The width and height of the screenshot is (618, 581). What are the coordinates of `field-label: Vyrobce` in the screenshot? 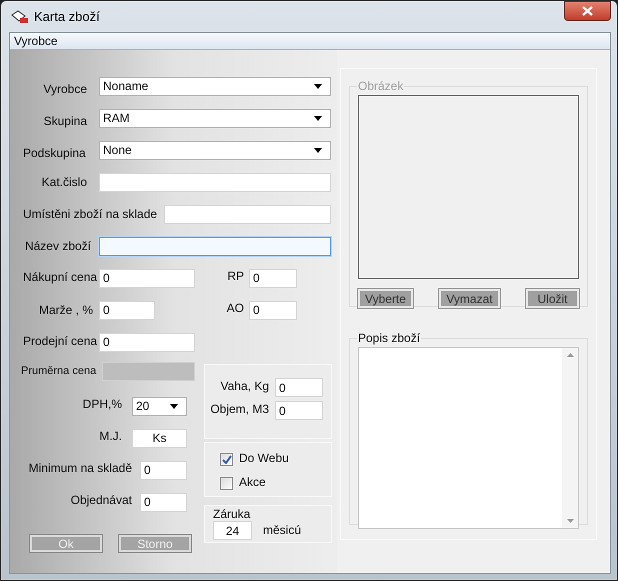 It's located at (65, 89).